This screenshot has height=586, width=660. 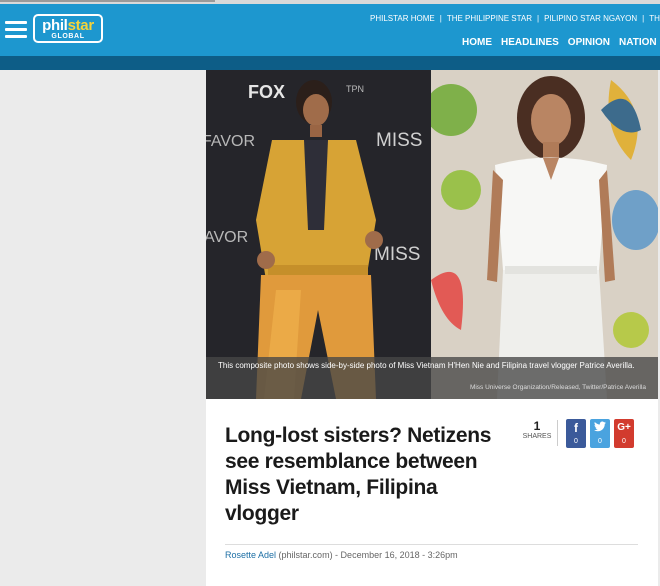 I want to click on philstar-logo: philstar GLOBAL, so click(x=68, y=28).